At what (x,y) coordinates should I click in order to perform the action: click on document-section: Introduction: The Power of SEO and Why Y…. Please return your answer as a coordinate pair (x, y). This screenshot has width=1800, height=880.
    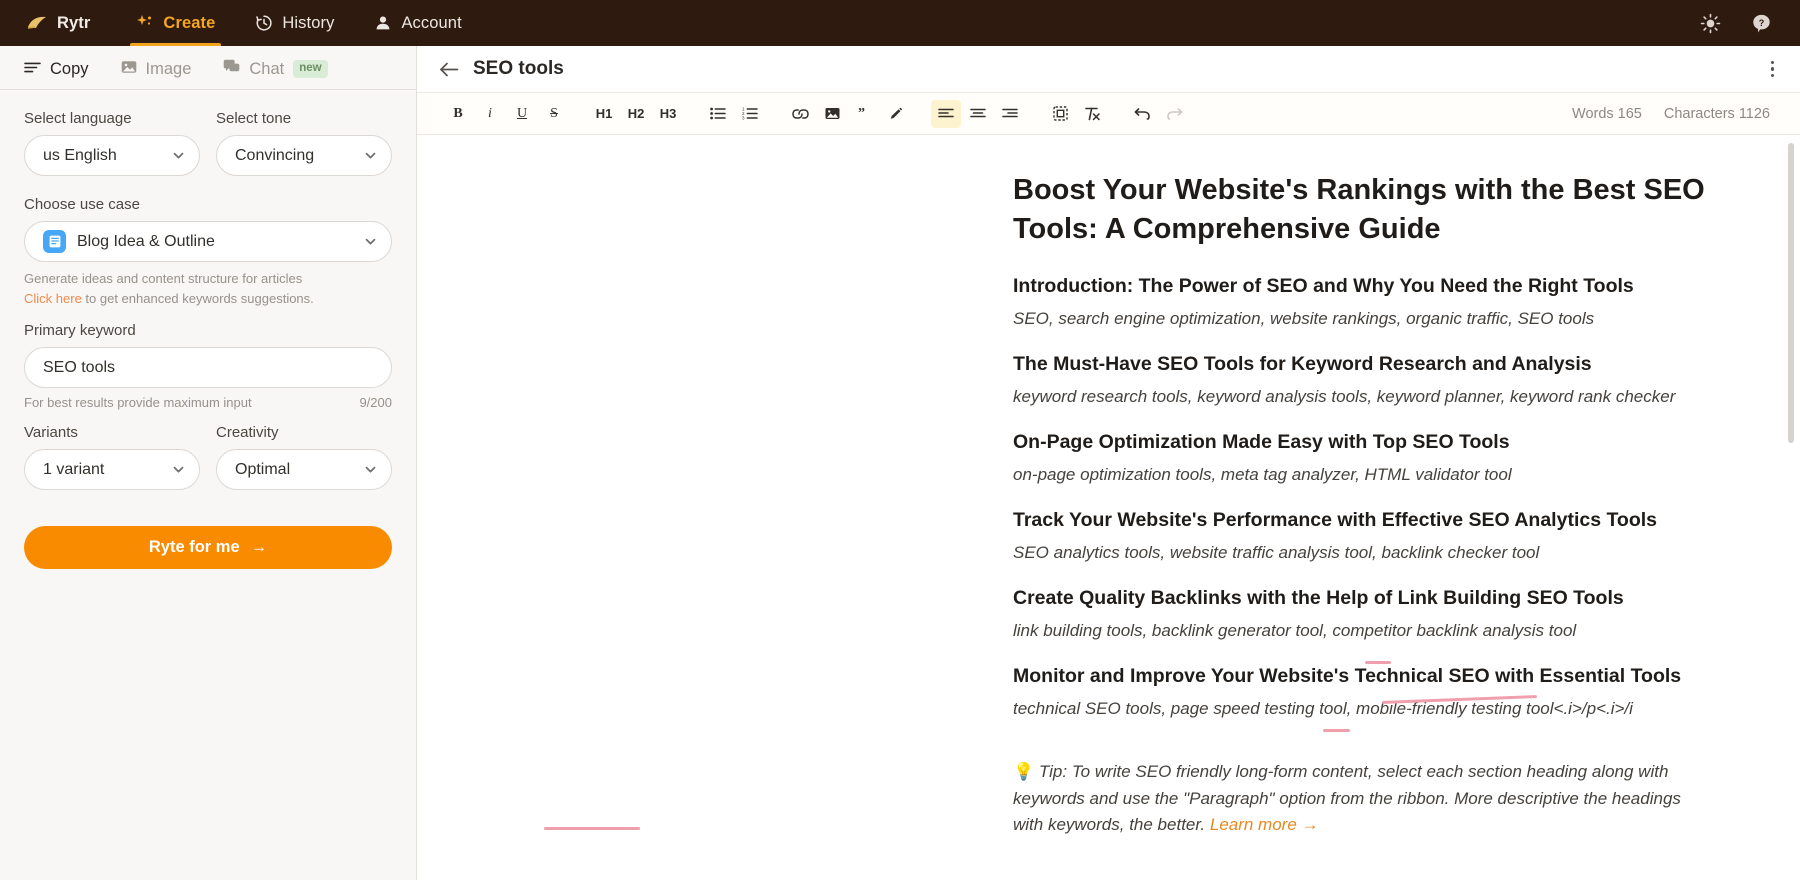
    Looking at the image, I should click on (1361, 302).